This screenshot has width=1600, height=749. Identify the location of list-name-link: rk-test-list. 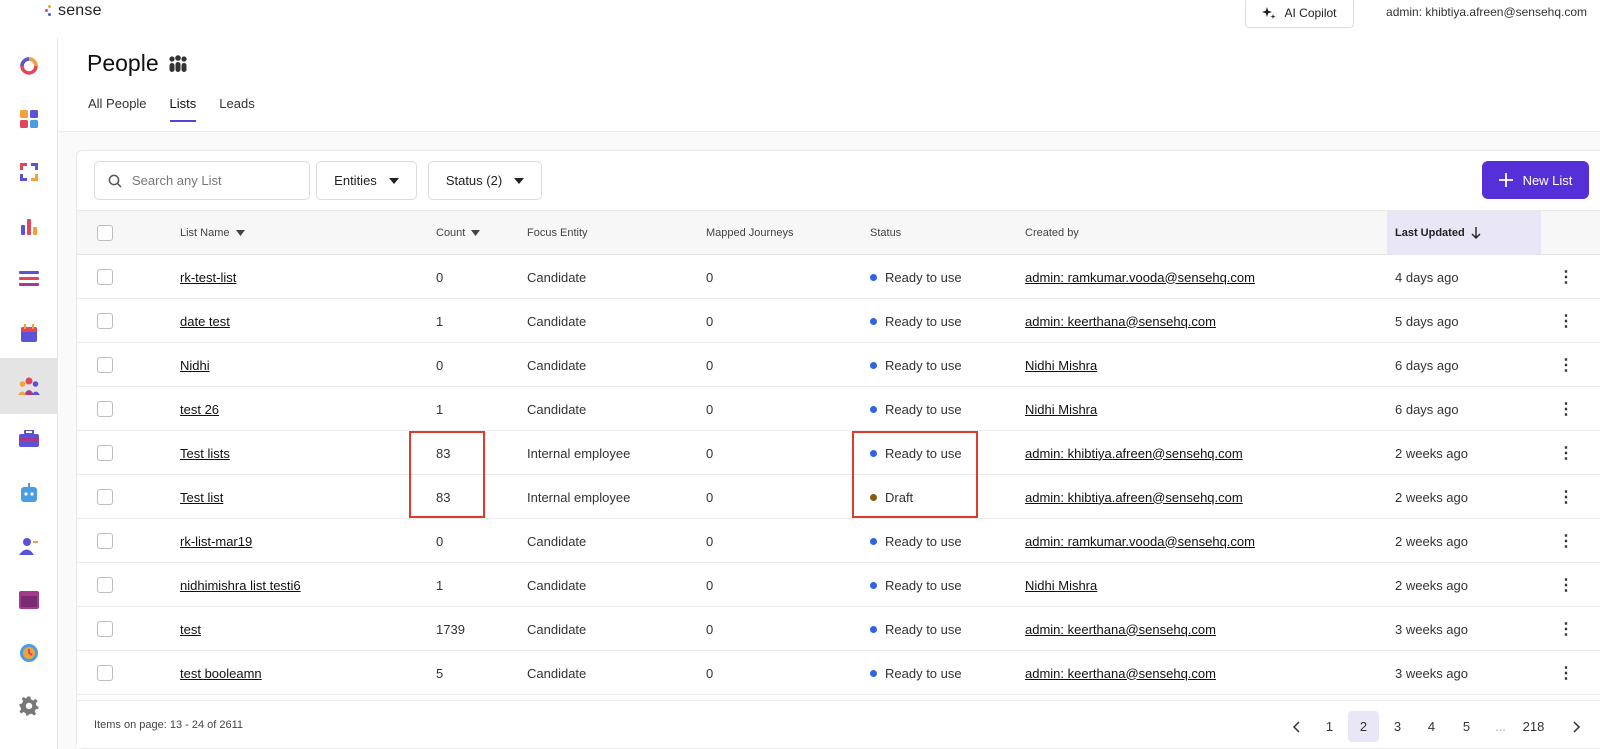
(208, 277).